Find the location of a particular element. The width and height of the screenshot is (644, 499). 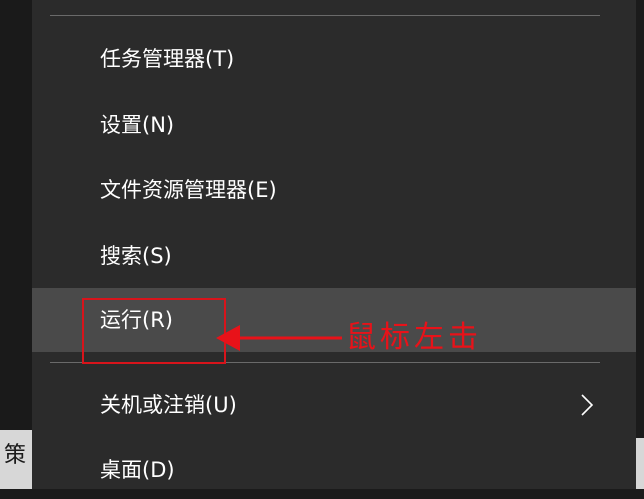

menu-item-settings: 设置(N) is located at coordinates (334, 125).